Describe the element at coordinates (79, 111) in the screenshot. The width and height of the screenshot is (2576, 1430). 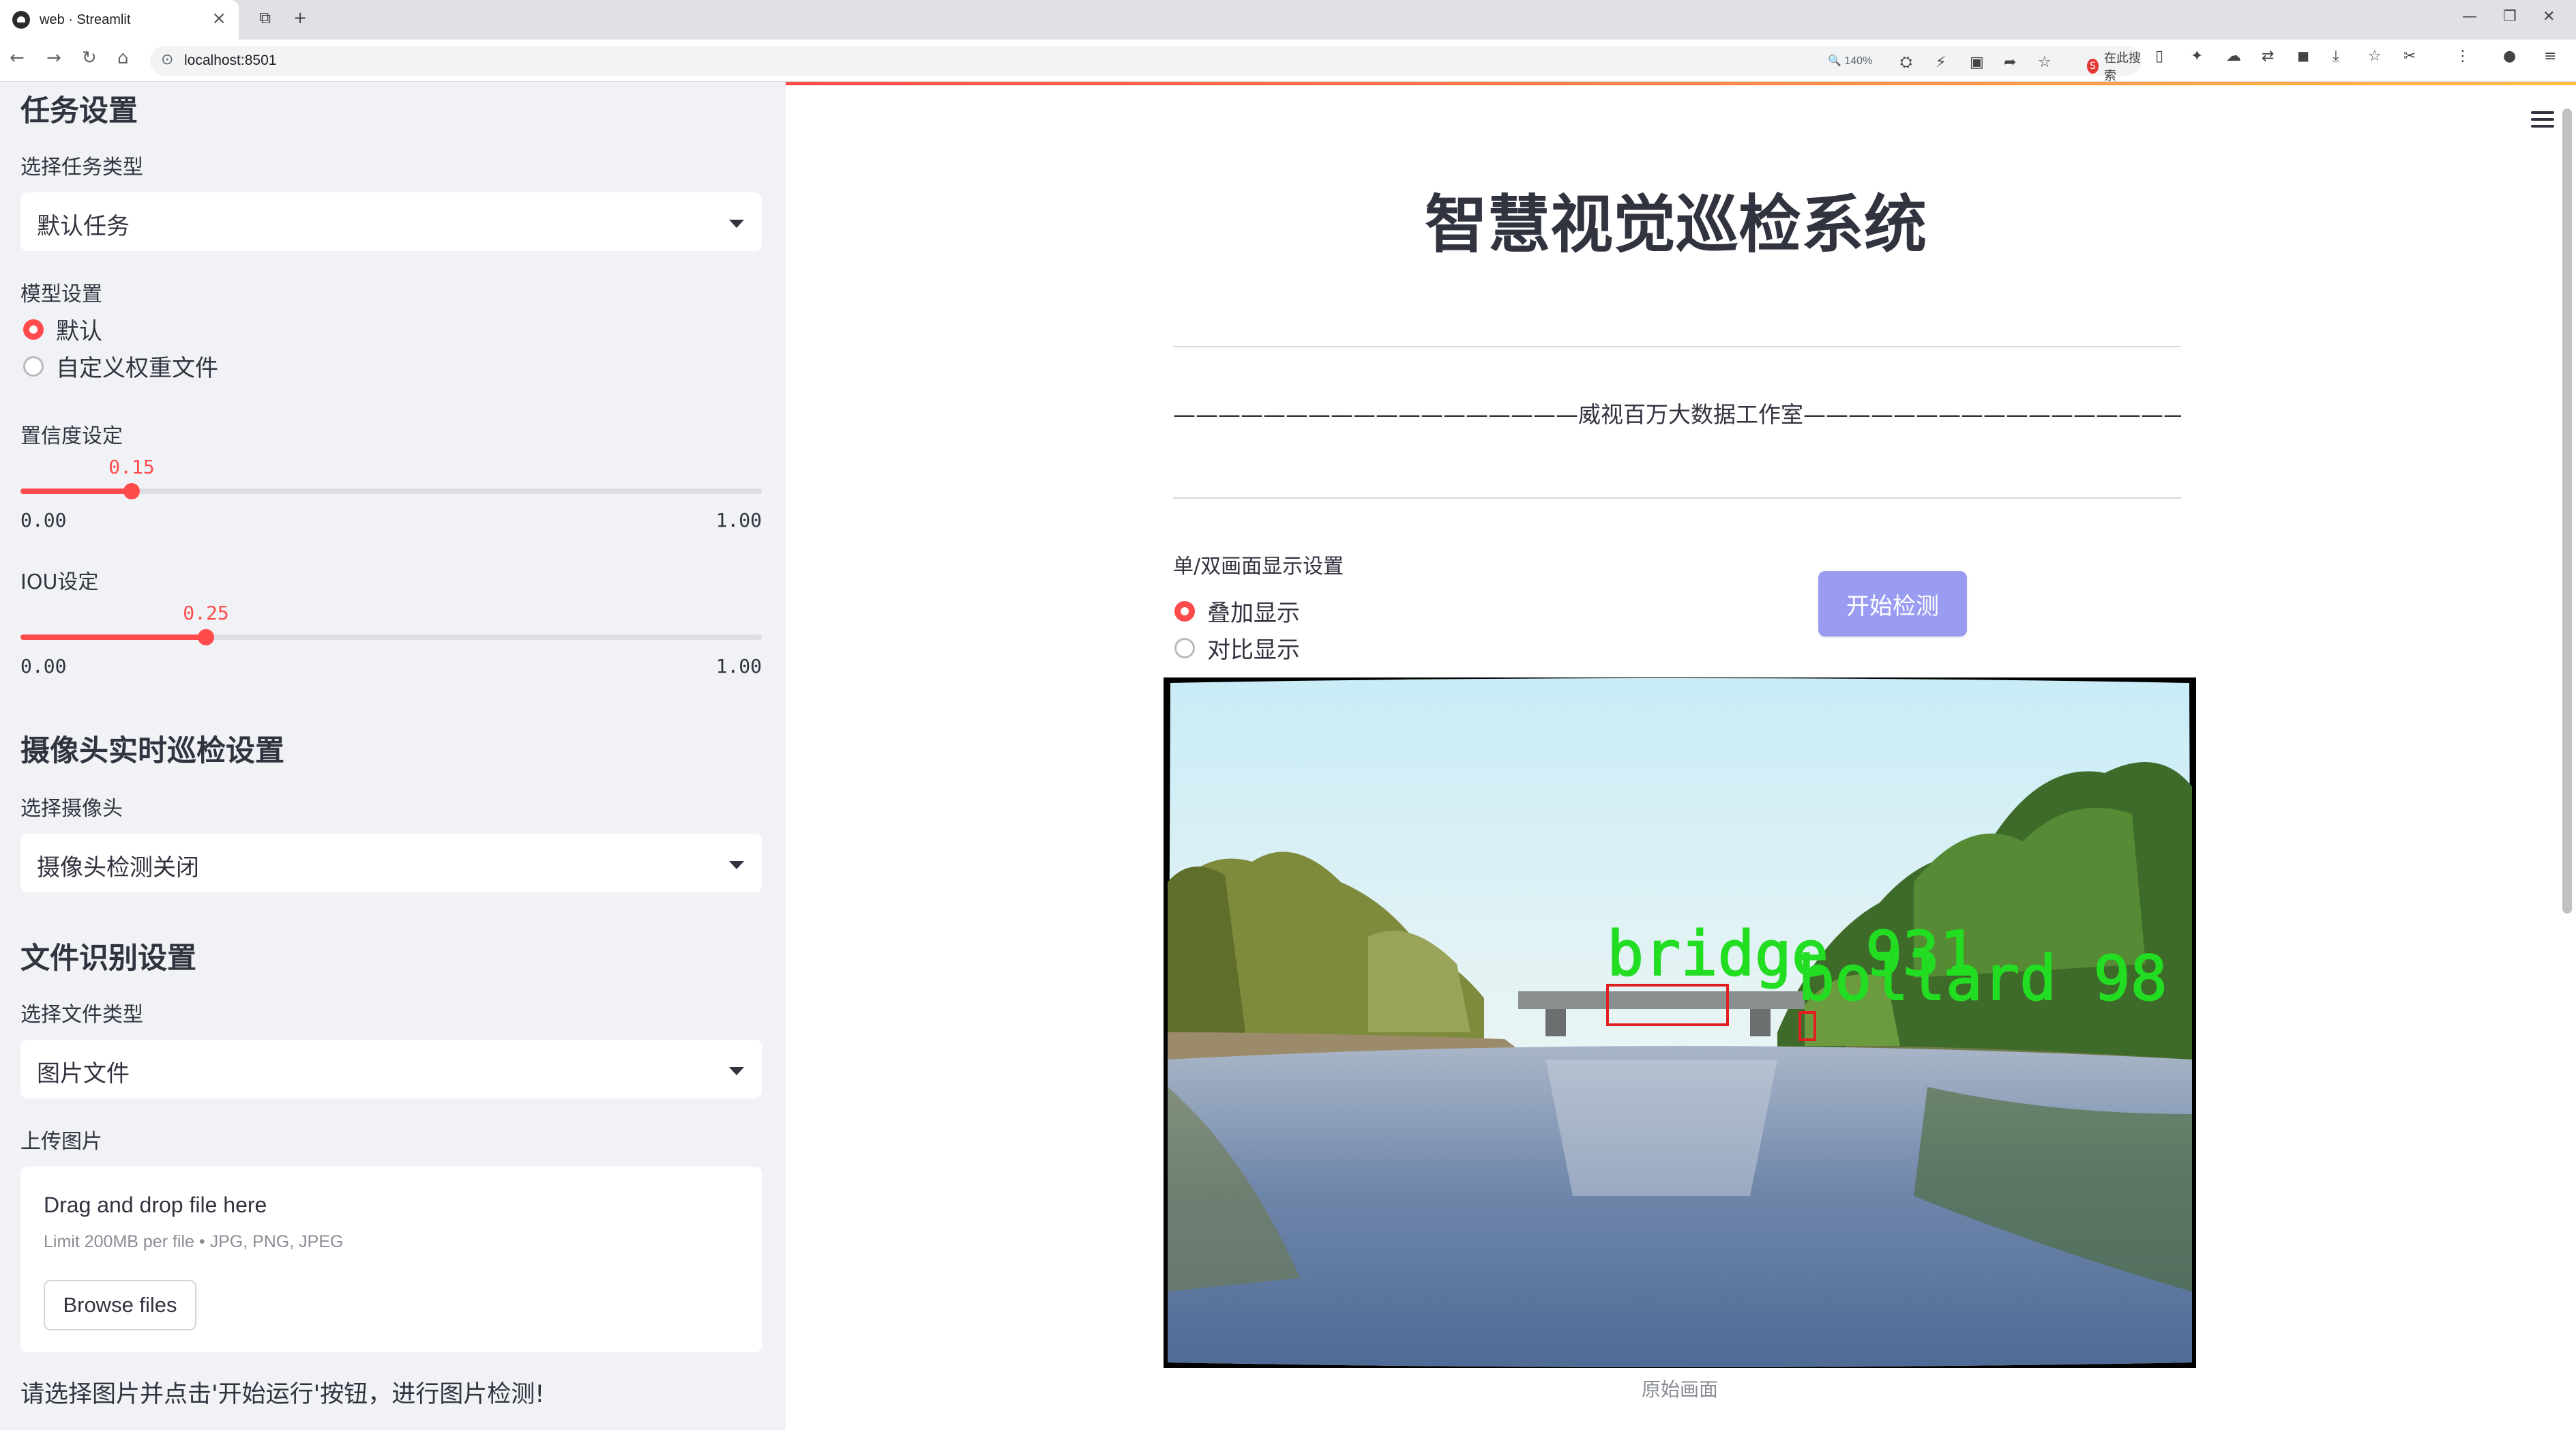
I see `task-section-title: 任务设置` at that location.